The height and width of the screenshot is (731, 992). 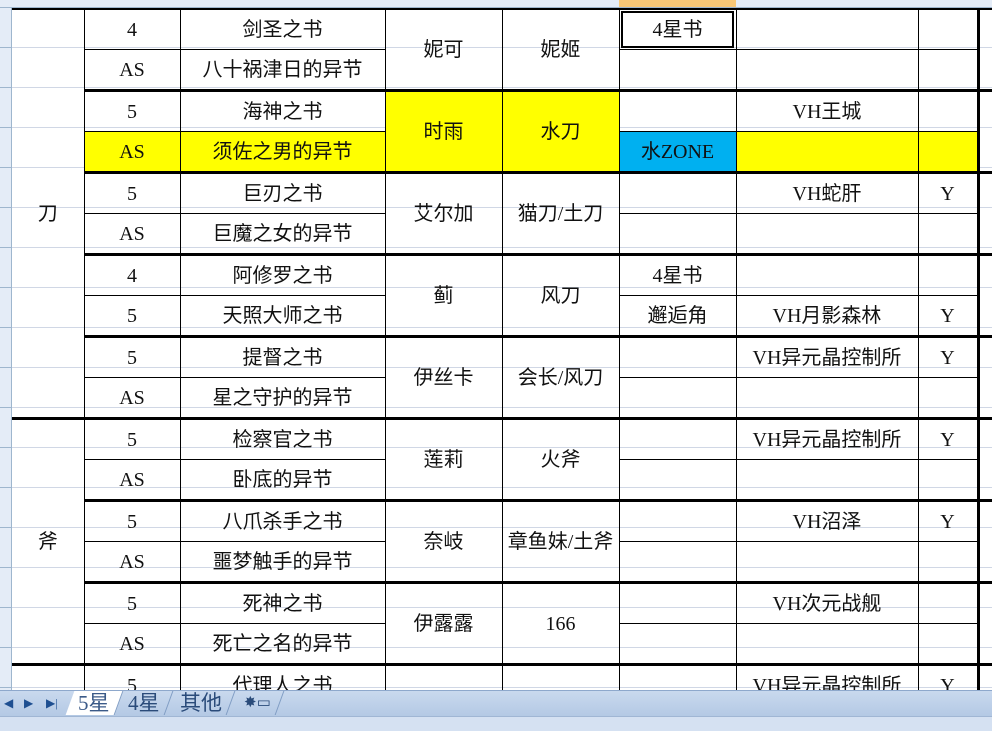 I want to click on character-cell: 妮可, so click(x=443, y=49).